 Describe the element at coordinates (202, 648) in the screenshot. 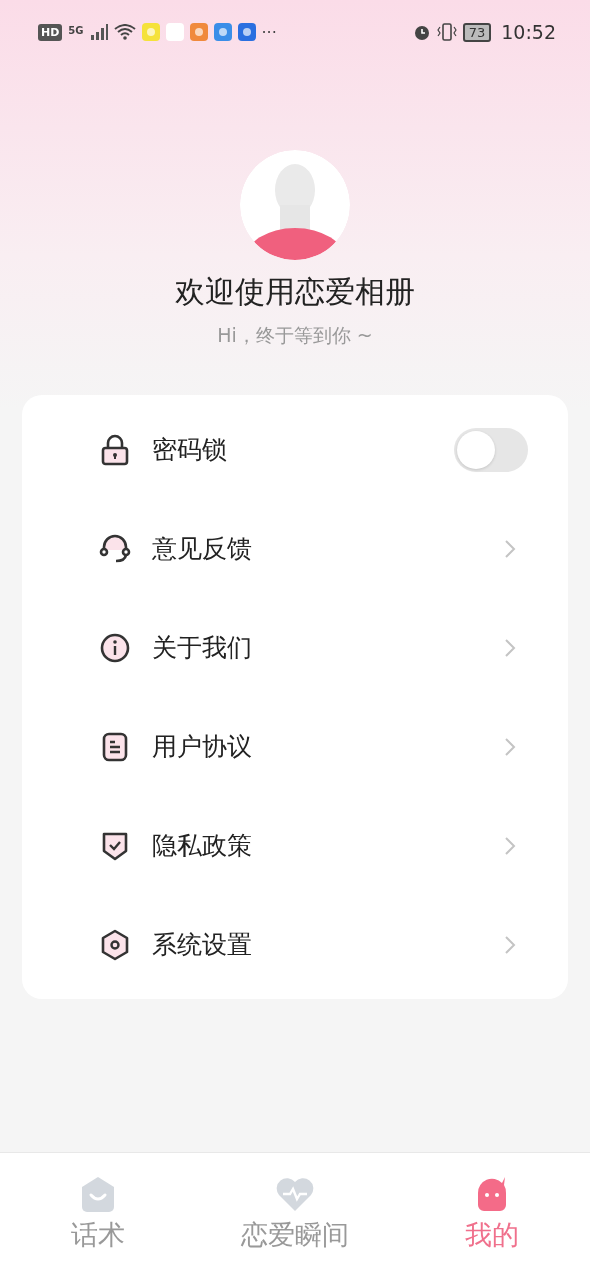

I see `menu-label: 关于我们` at that location.